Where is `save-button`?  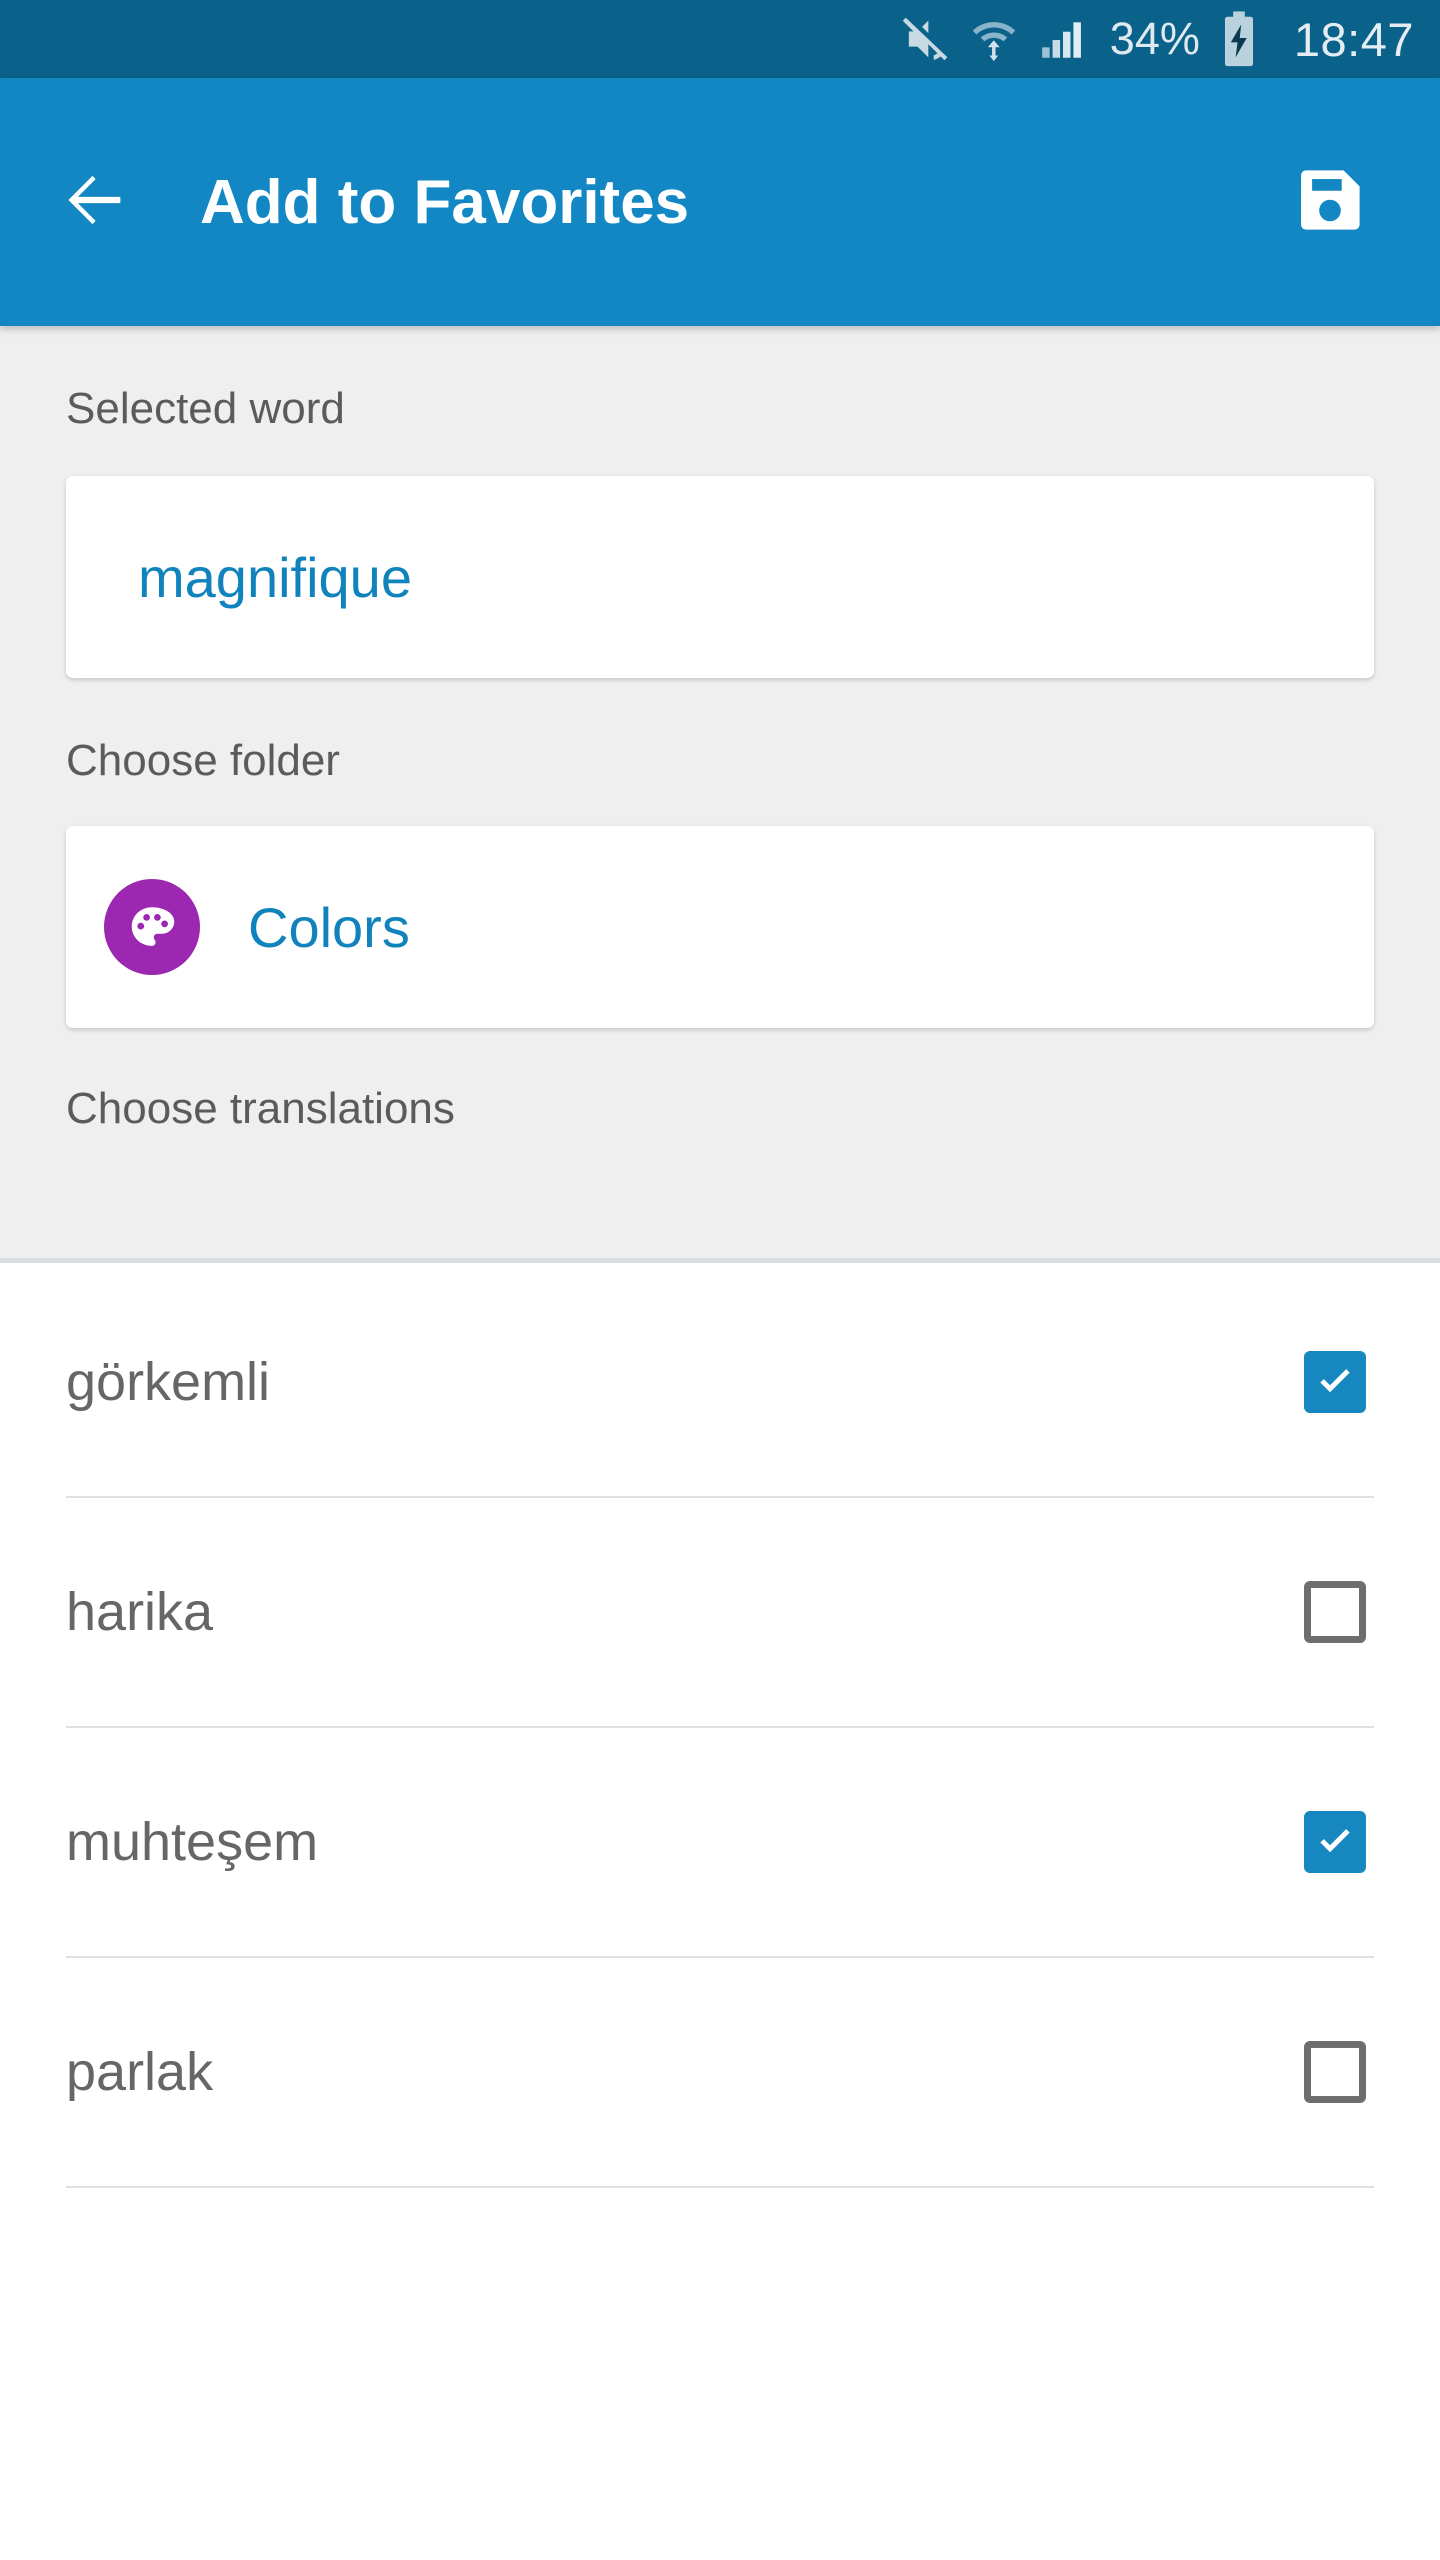 save-button is located at coordinates (1330, 202).